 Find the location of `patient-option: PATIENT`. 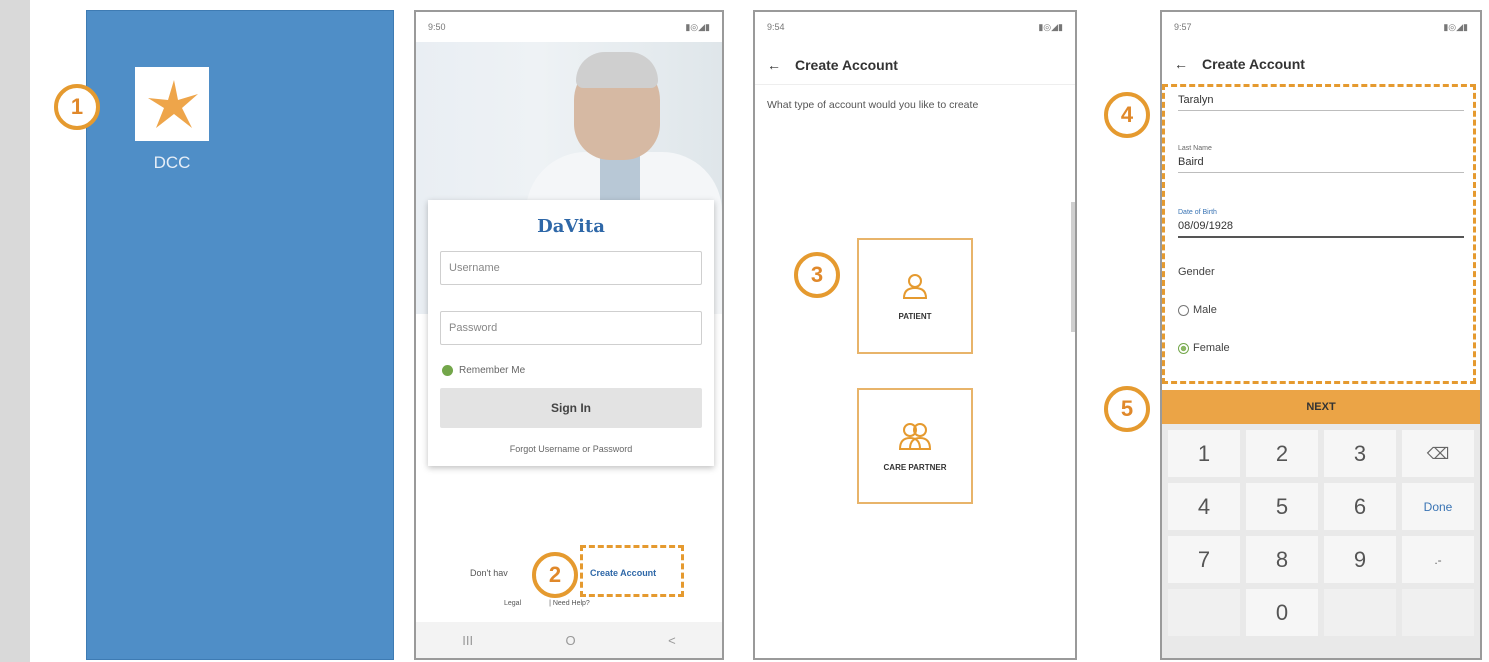

patient-option: PATIENT is located at coordinates (915, 296).